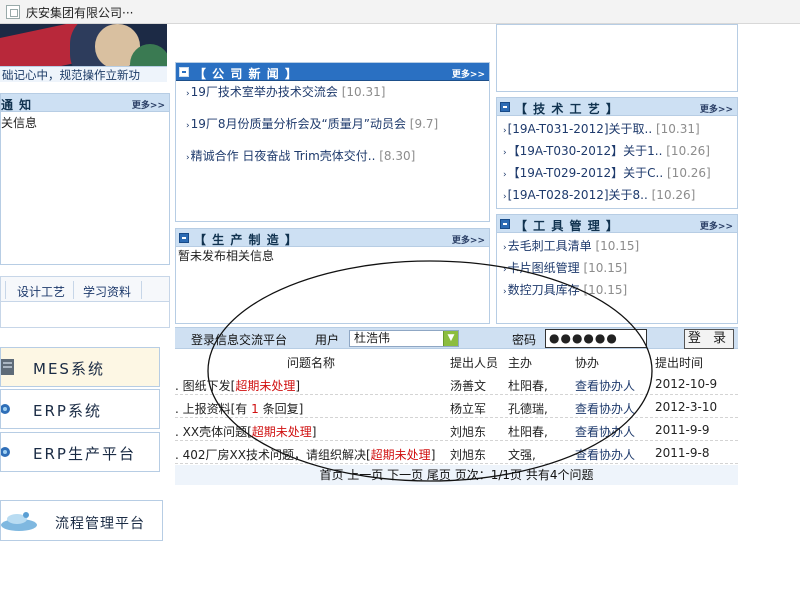  I want to click on erp-system-button: ERP系统, so click(80, 409).